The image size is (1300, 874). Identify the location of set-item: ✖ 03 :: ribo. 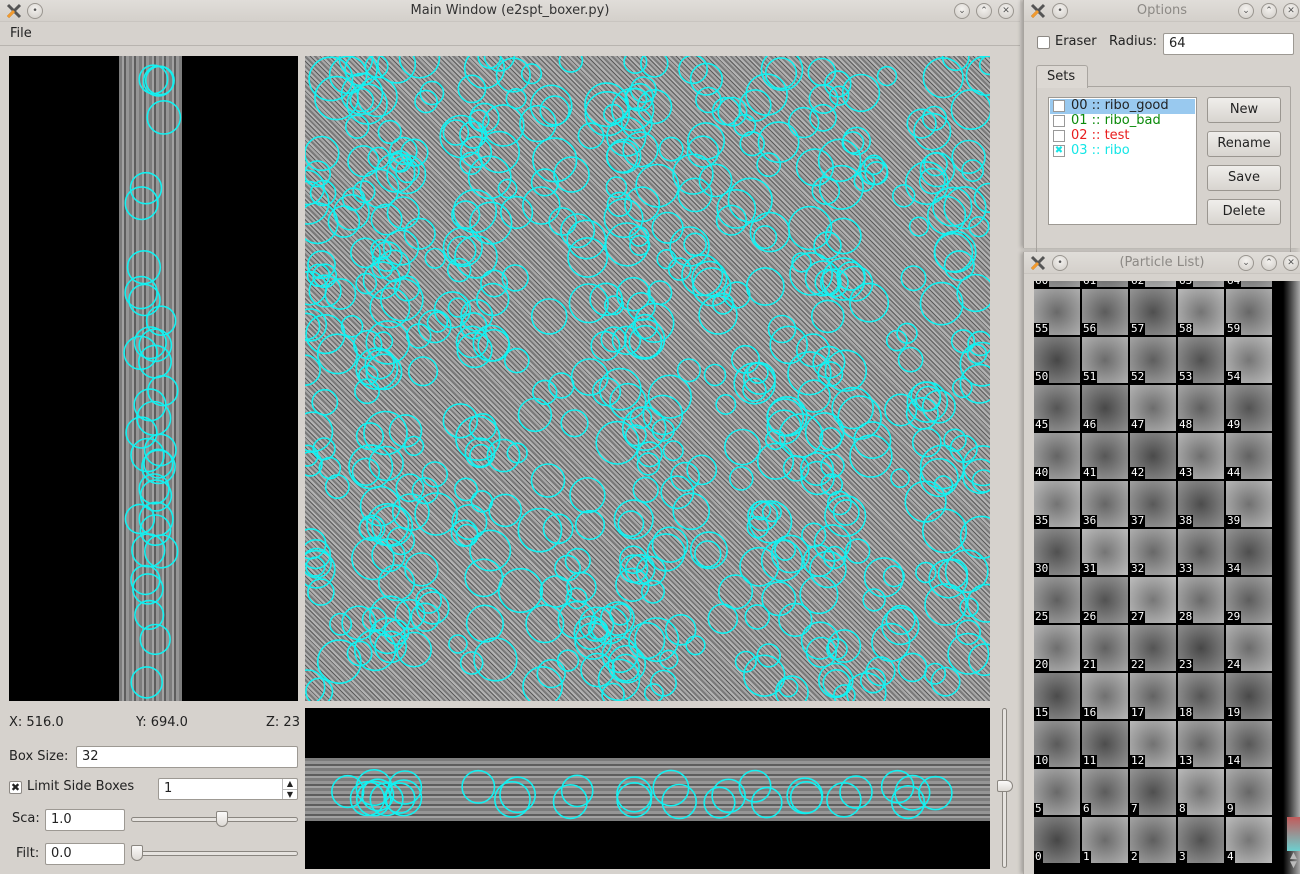
(1122, 151).